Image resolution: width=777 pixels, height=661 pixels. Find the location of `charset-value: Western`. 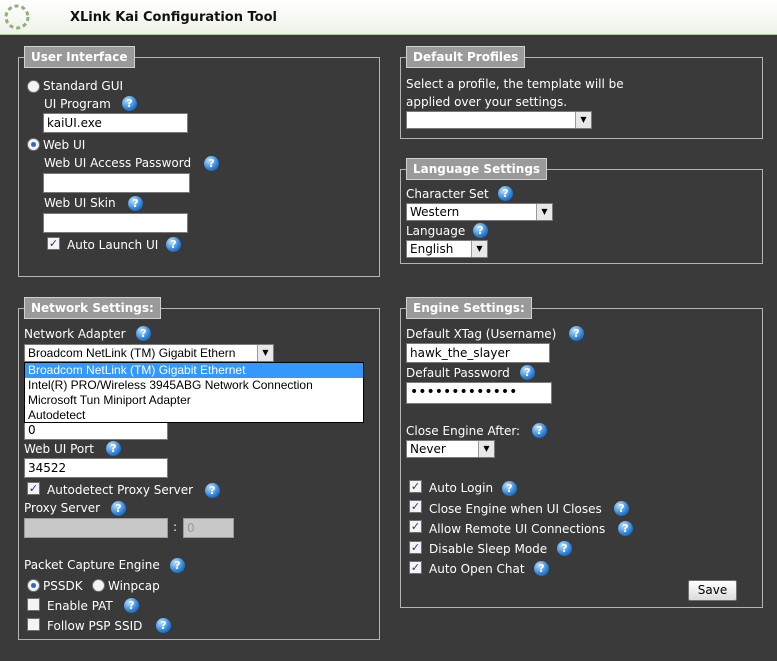

charset-value: Western is located at coordinates (435, 212).